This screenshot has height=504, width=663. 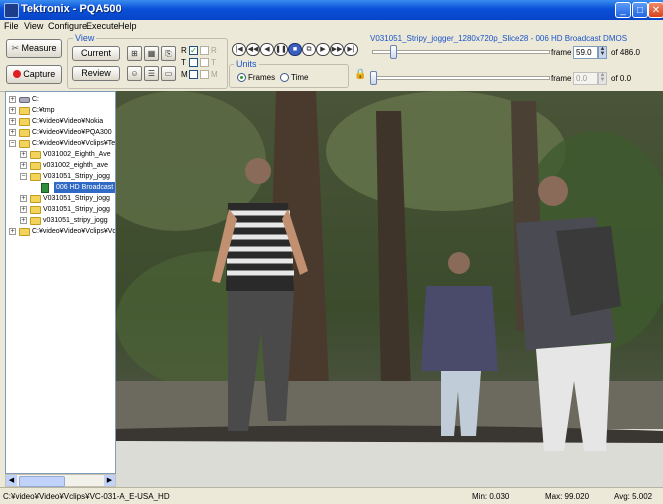 What do you see at coordinates (204, 50) in the screenshot?
I see `r2-checkbox` at bounding box center [204, 50].